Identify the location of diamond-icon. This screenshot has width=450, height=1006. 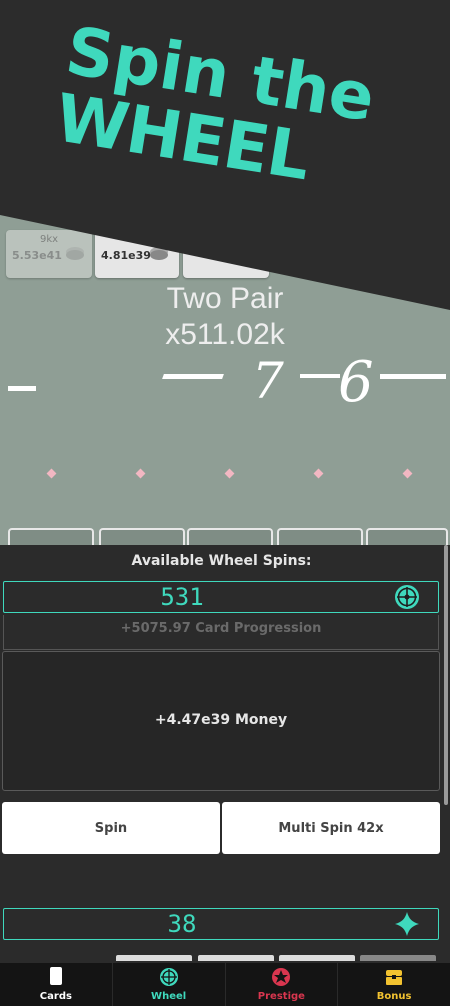
(407, 924).